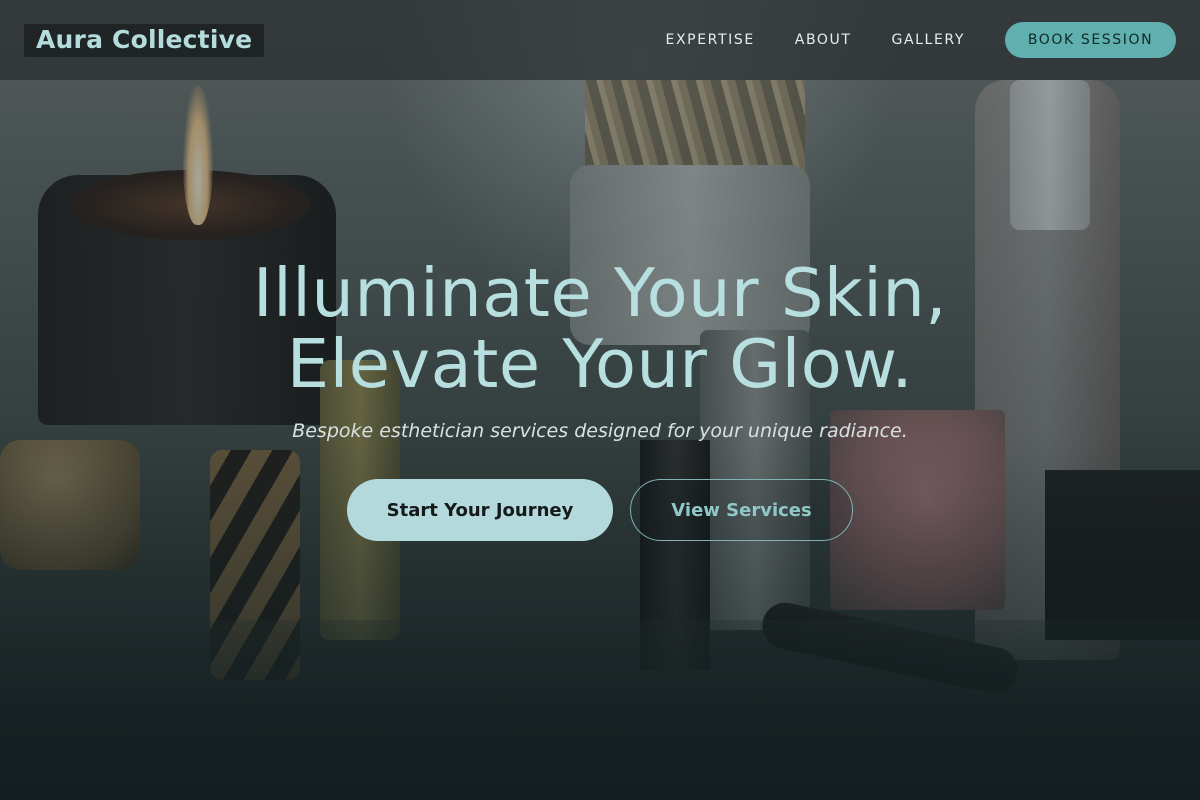  I want to click on book-session-button: BOOK SESSION, so click(1090, 40).